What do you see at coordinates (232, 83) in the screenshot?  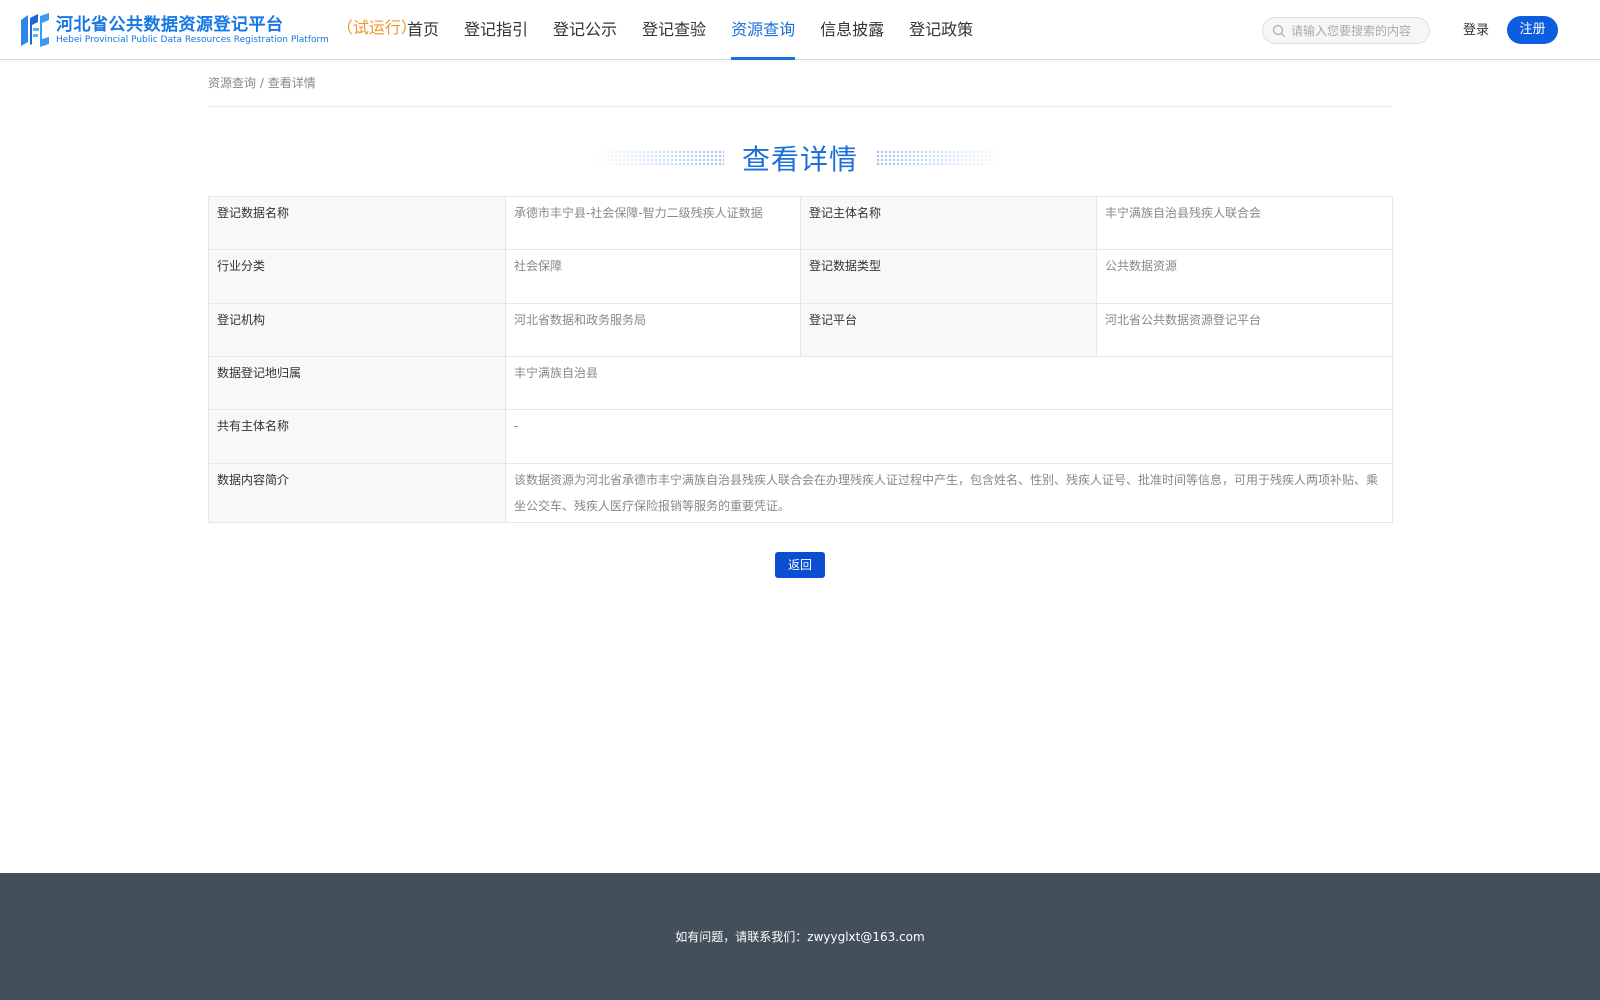 I see `breadcrumb-parent: 资源查询` at bounding box center [232, 83].